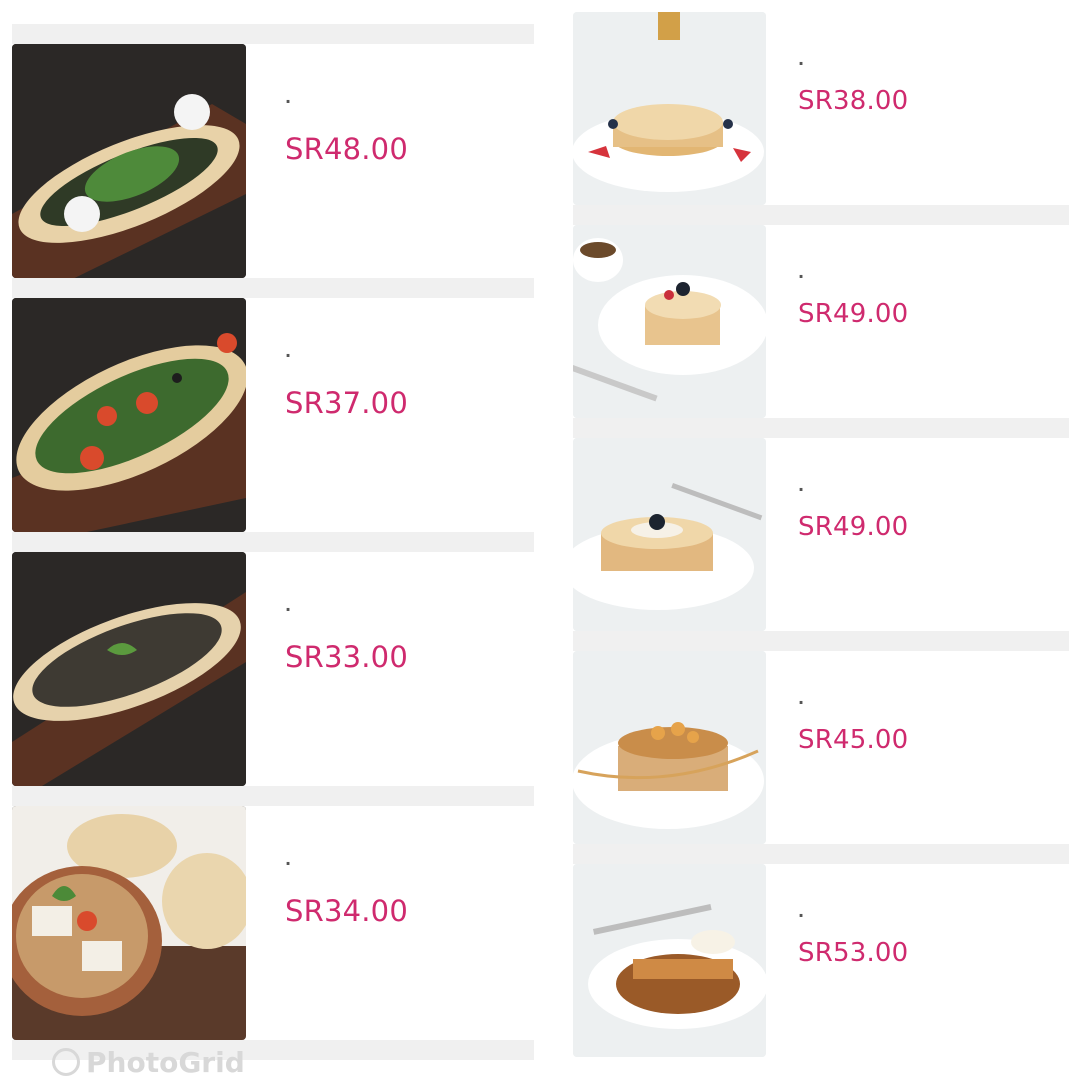 The height and width of the screenshot is (1080, 1080). What do you see at coordinates (273, 669) in the screenshot?
I see `menu-item-card: . SR33.00` at bounding box center [273, 669].